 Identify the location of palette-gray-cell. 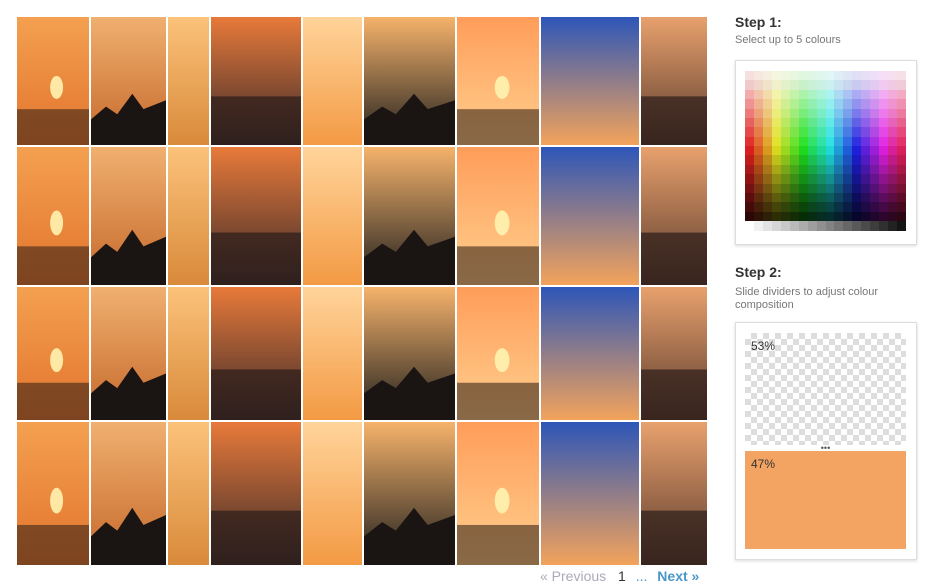
(902, 226).